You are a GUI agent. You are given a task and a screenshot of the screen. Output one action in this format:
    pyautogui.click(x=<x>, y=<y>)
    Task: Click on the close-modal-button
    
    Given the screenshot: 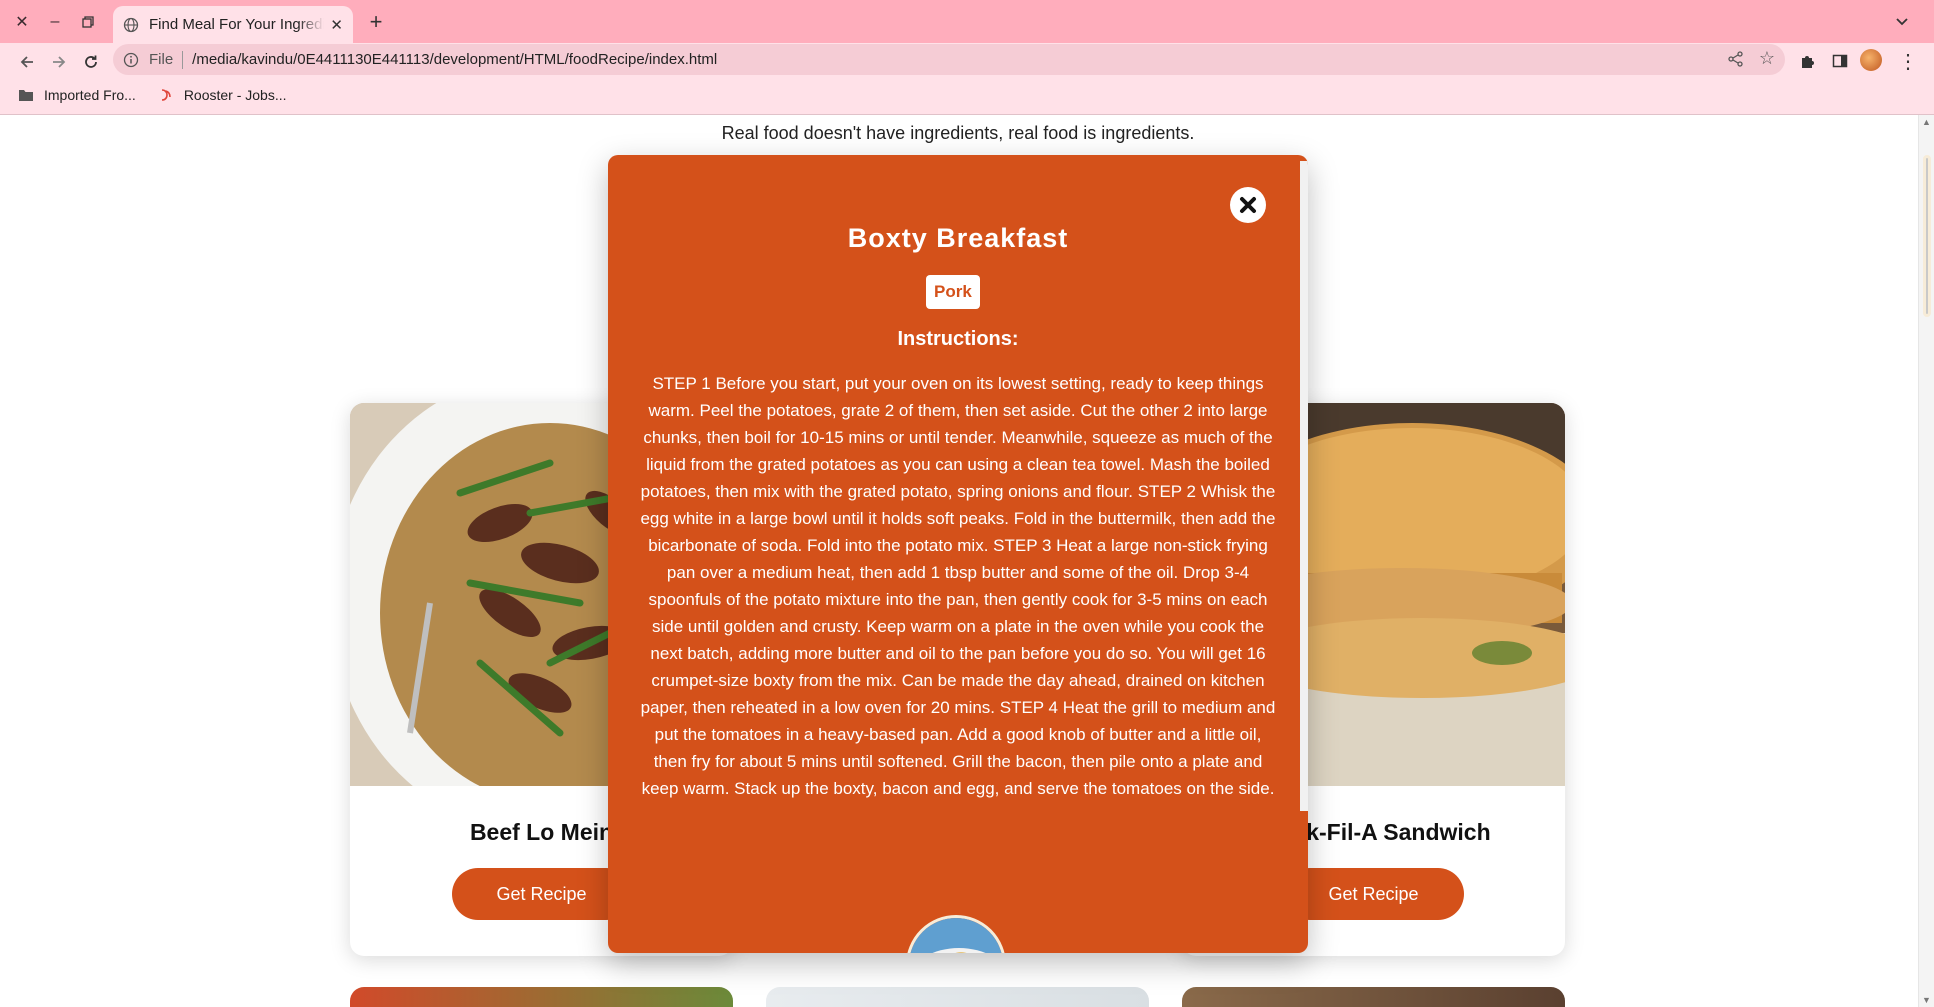 What is the action you would take?
    pyautogui.click(x=1248, y=205)
    